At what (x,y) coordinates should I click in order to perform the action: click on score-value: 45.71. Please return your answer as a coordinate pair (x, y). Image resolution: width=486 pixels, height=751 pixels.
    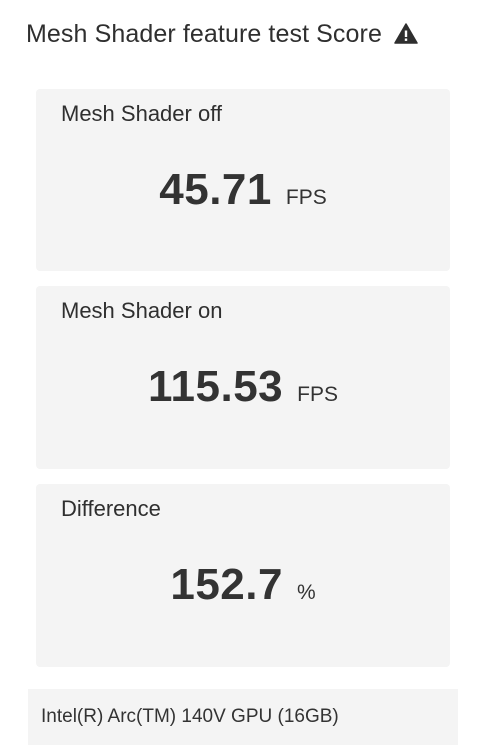
    Looking at the image, I should click on (215, 189).